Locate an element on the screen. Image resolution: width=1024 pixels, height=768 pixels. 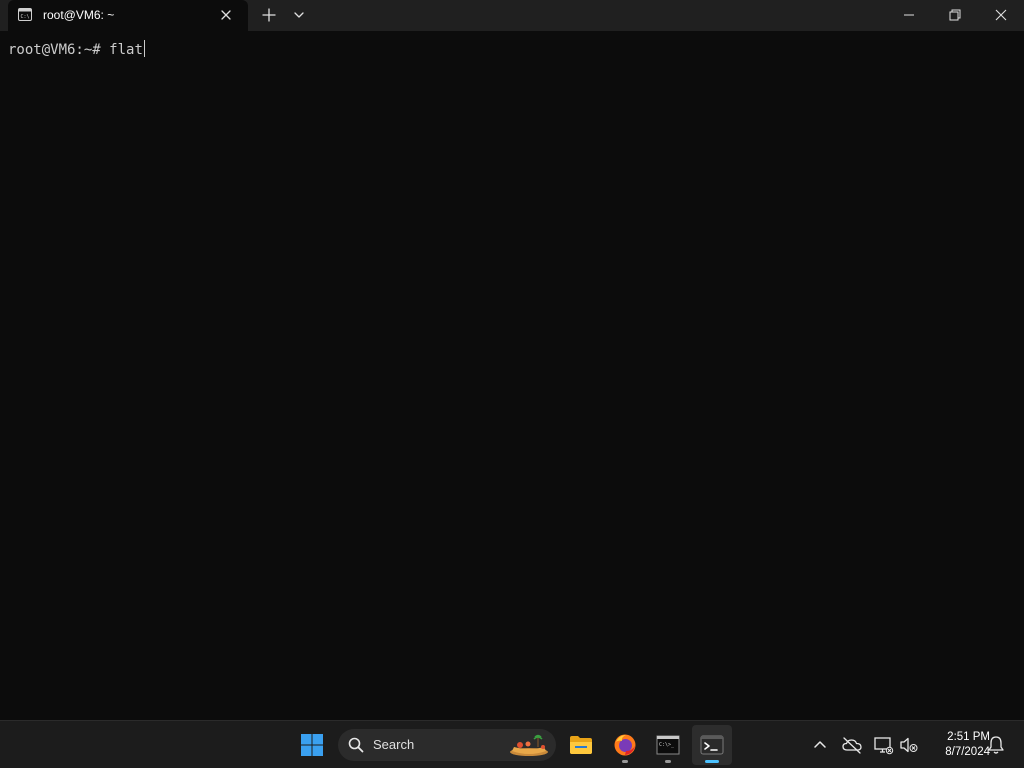
notifications-button is located at coordinates (996, 745).